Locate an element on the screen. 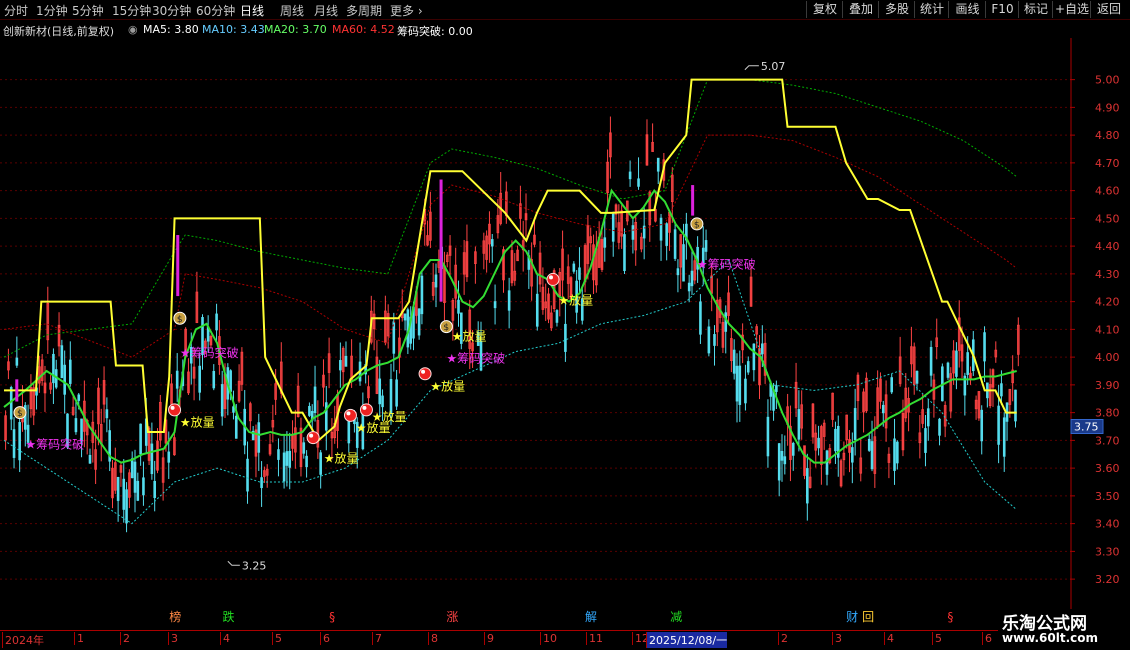 The image size is (1130, 650). toolbar-button-0: 复权 is located at coordinates (824, 9).